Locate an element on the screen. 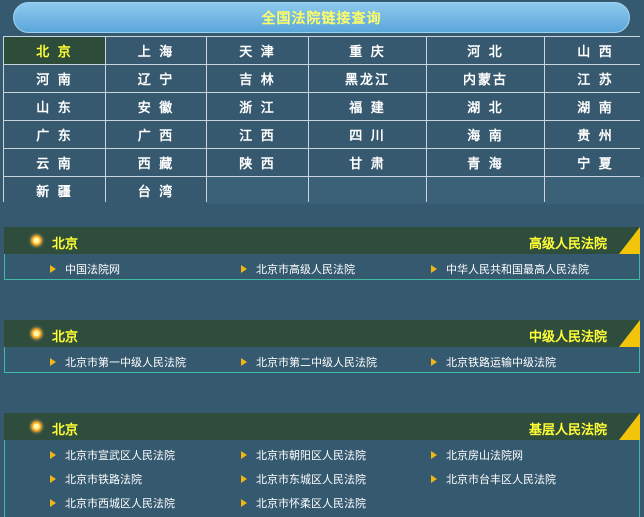 The width and height of the screenshot is (644, 517). court-link: 北京房山法院网 is located at coordinates (477, 455).